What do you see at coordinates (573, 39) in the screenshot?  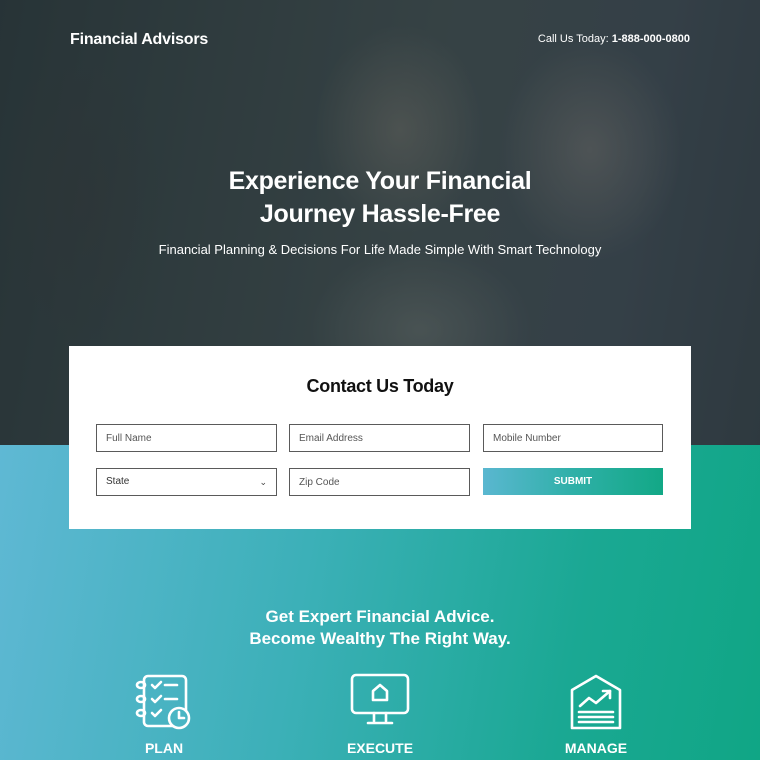 I see `call-label: Call Us Today:` at bounding box center [573, 39].